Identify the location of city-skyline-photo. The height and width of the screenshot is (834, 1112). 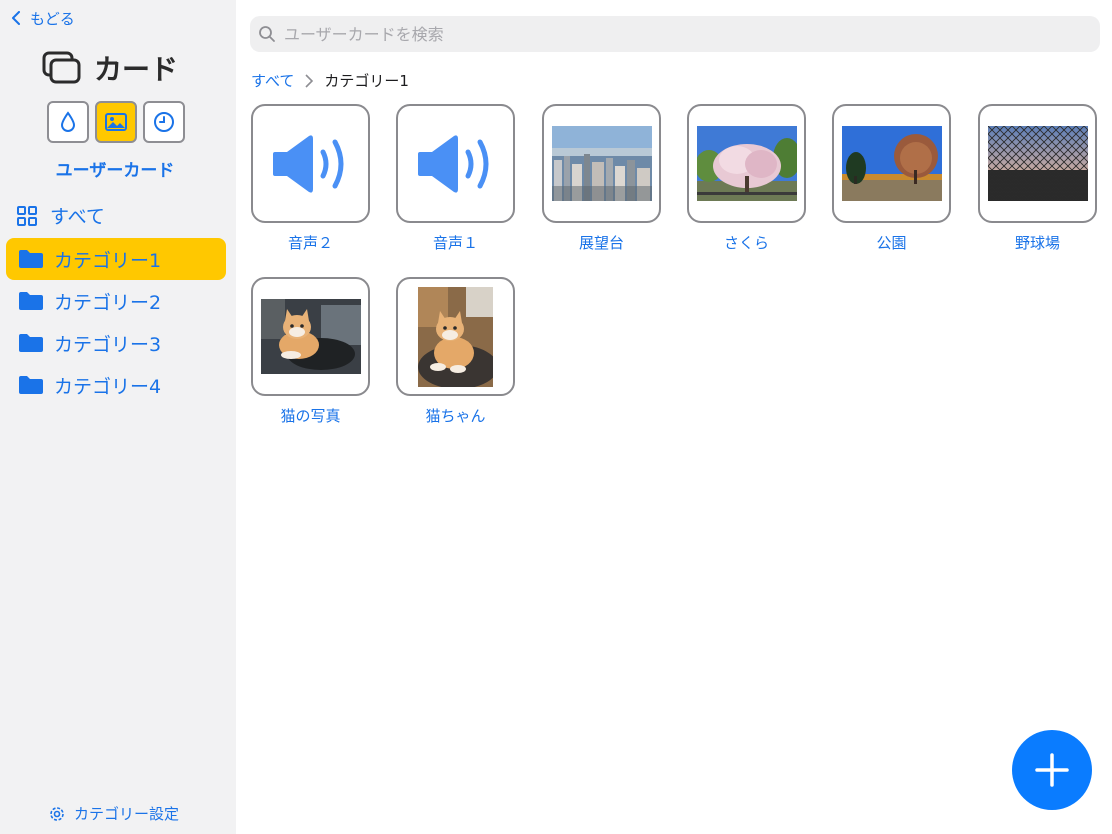
(601, 163).